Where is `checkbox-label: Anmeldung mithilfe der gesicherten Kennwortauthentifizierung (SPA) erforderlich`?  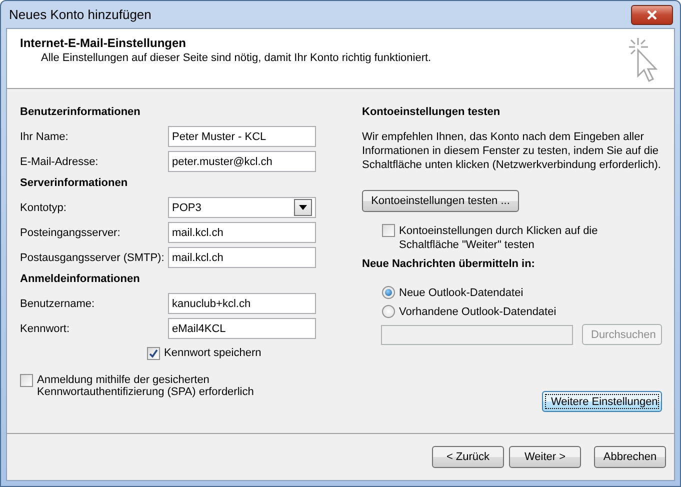
checkbox-label: Anmeldung mithilfe der gesicherten Kennwortauthentifizierung (SPA) erforderlich is located at coordinates (146, 386).